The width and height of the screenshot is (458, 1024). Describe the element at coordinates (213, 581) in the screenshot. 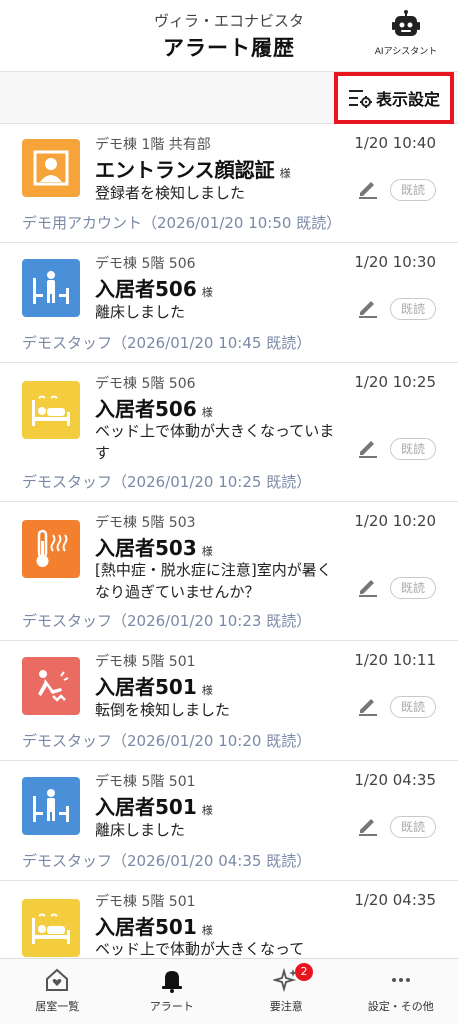

I see `alert-message: [熱中症・脱水症に注意]室内が暑くなり過ぎていませんか？` at that location.